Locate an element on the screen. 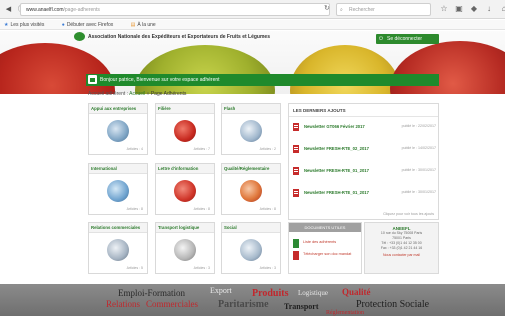 This screenshot has width=505, height=316. book-icon is located at coordinates (296, 243).